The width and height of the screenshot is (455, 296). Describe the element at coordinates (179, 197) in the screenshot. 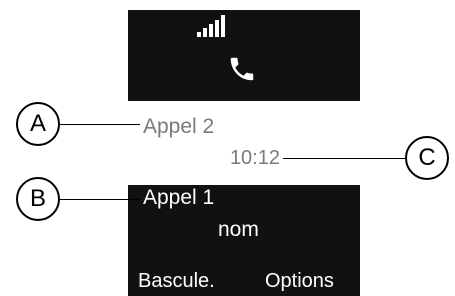

I see `held-call-name: Appel 1` at that location.